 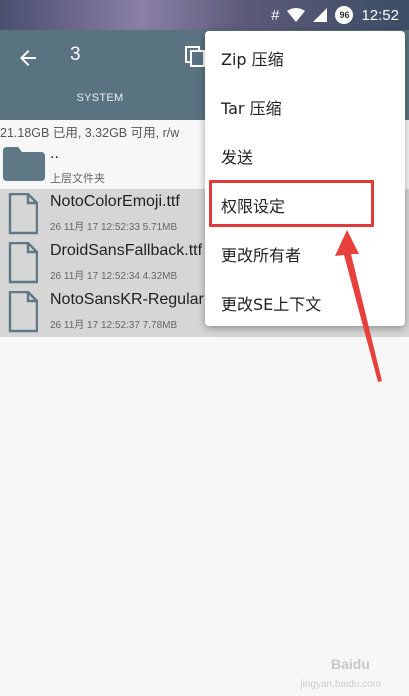 What do you see at coordinates (54, 153) in the screenshot?
I see `parent-folder-name: ..` at bounding box center [54, 153].